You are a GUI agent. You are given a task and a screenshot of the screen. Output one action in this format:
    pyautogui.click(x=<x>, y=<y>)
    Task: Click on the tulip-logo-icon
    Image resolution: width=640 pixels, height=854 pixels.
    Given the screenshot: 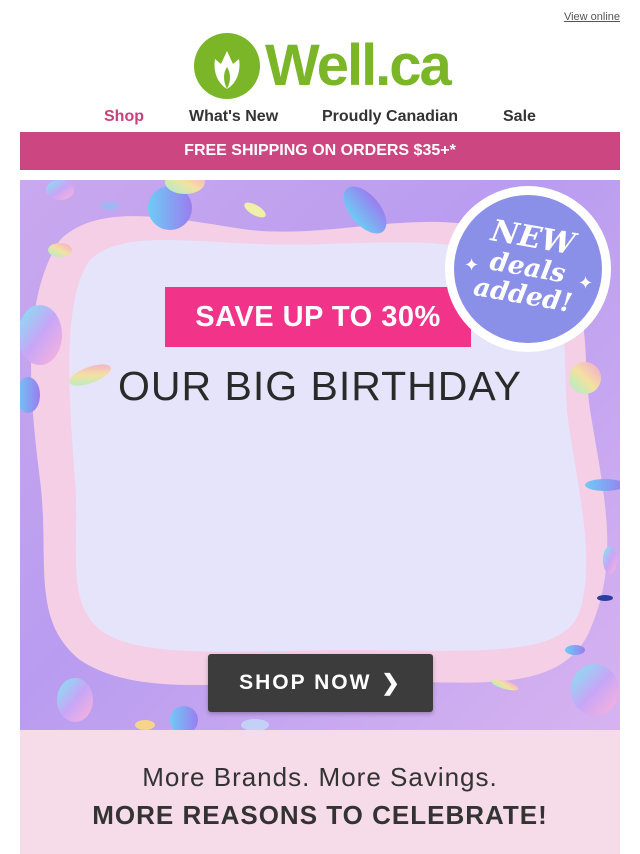 What is the action you would take?
    pyautogui.click(x=227, y=66)
    